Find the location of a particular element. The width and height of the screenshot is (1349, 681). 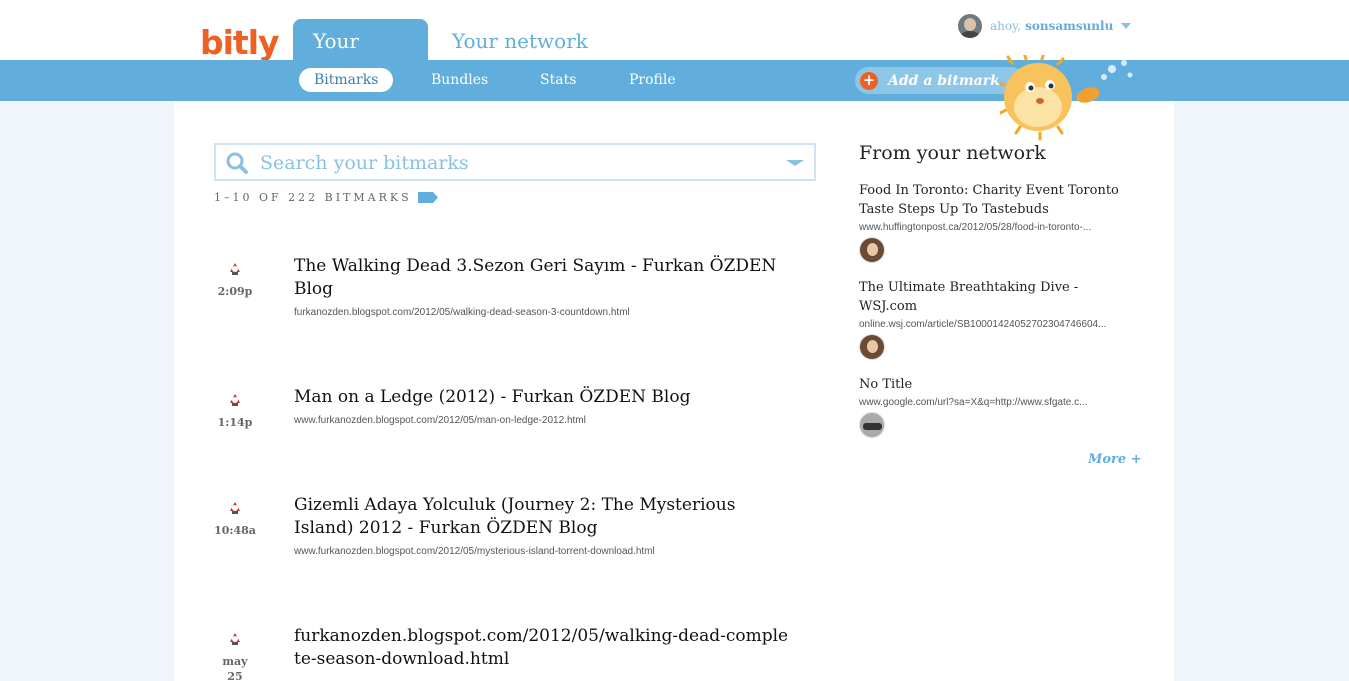

bitmark-meta: 1:14p is located at coordinates (235, 410).